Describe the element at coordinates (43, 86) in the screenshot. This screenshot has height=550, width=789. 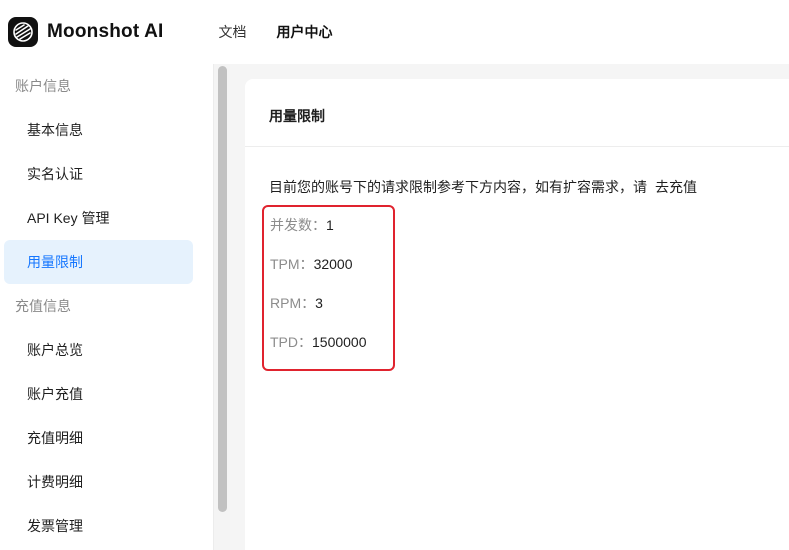
I see `sidebar-group-account: 账户信息` at that location.